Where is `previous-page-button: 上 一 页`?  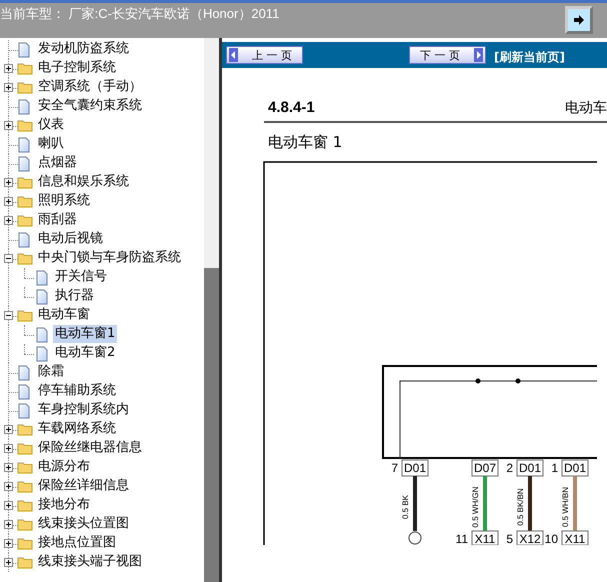 previous-page-button: 上 一 页 is located at coordinates (264, 55).